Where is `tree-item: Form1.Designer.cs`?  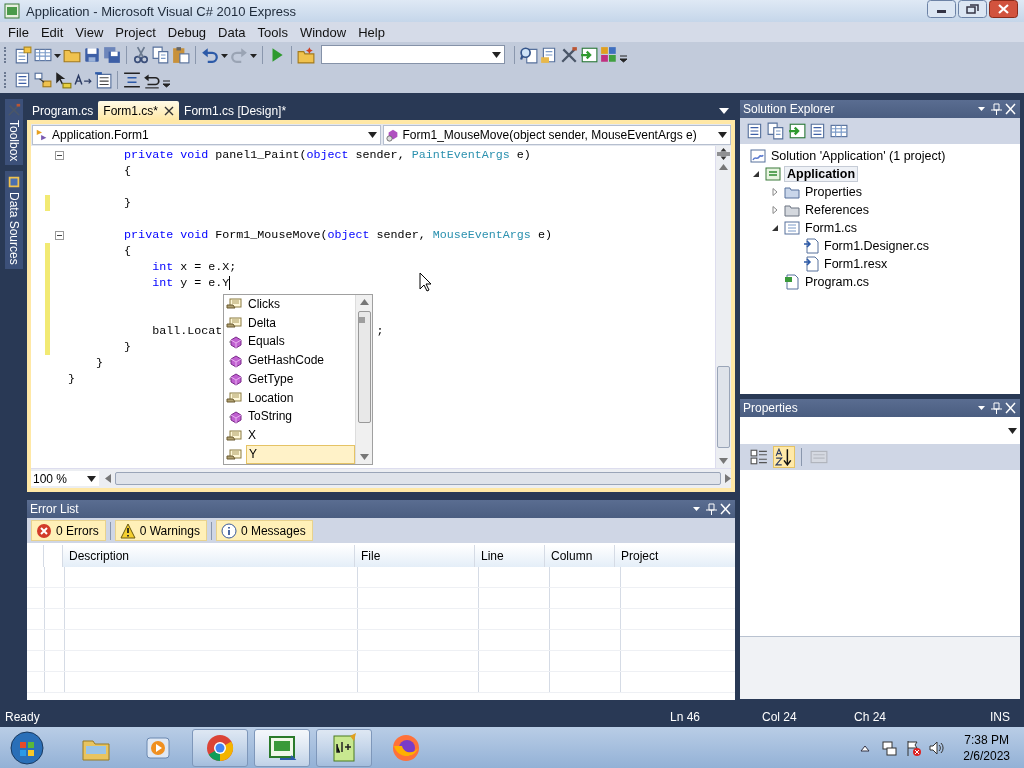
tree-item: Form1.Designer.cs is located at coordinates (876, 246).